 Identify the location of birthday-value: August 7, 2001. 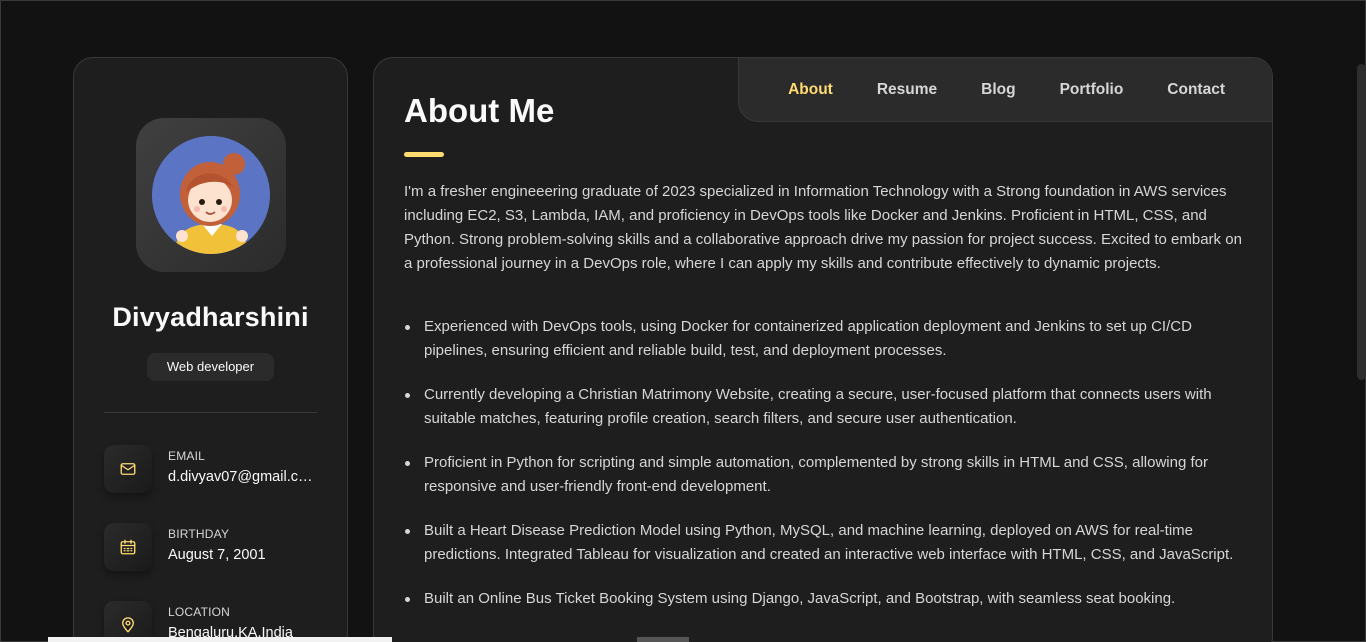
(217, 555).